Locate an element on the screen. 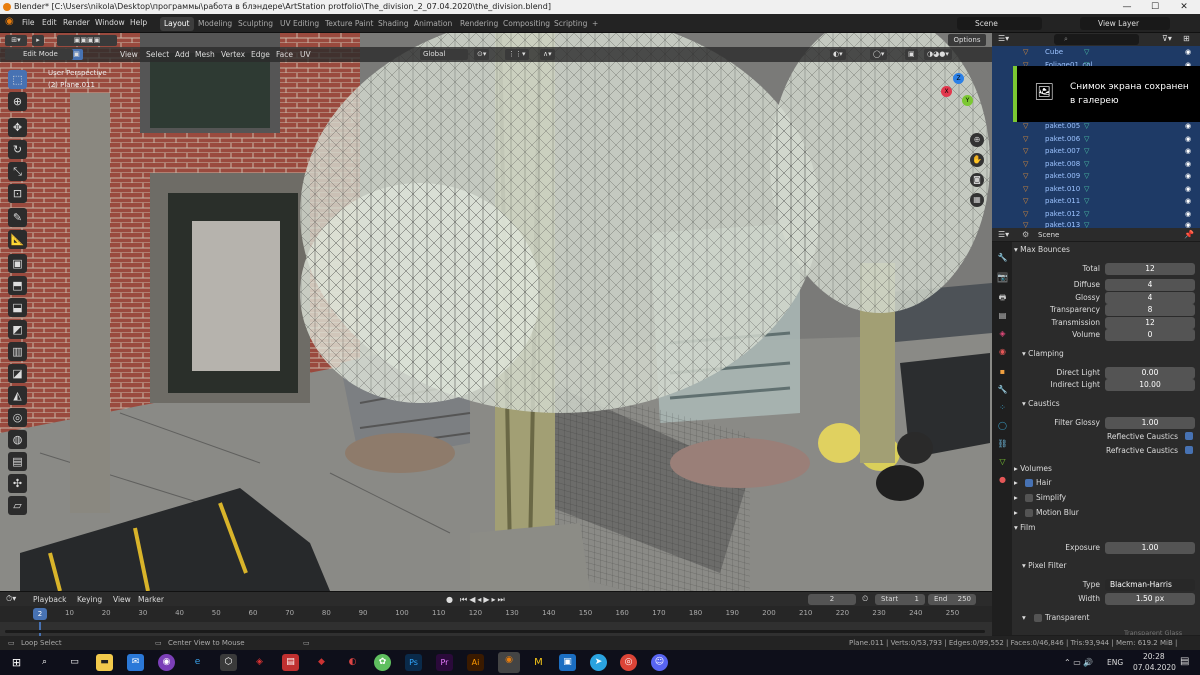  pin-icon: 📌 is located at coordinates (1189, 234).